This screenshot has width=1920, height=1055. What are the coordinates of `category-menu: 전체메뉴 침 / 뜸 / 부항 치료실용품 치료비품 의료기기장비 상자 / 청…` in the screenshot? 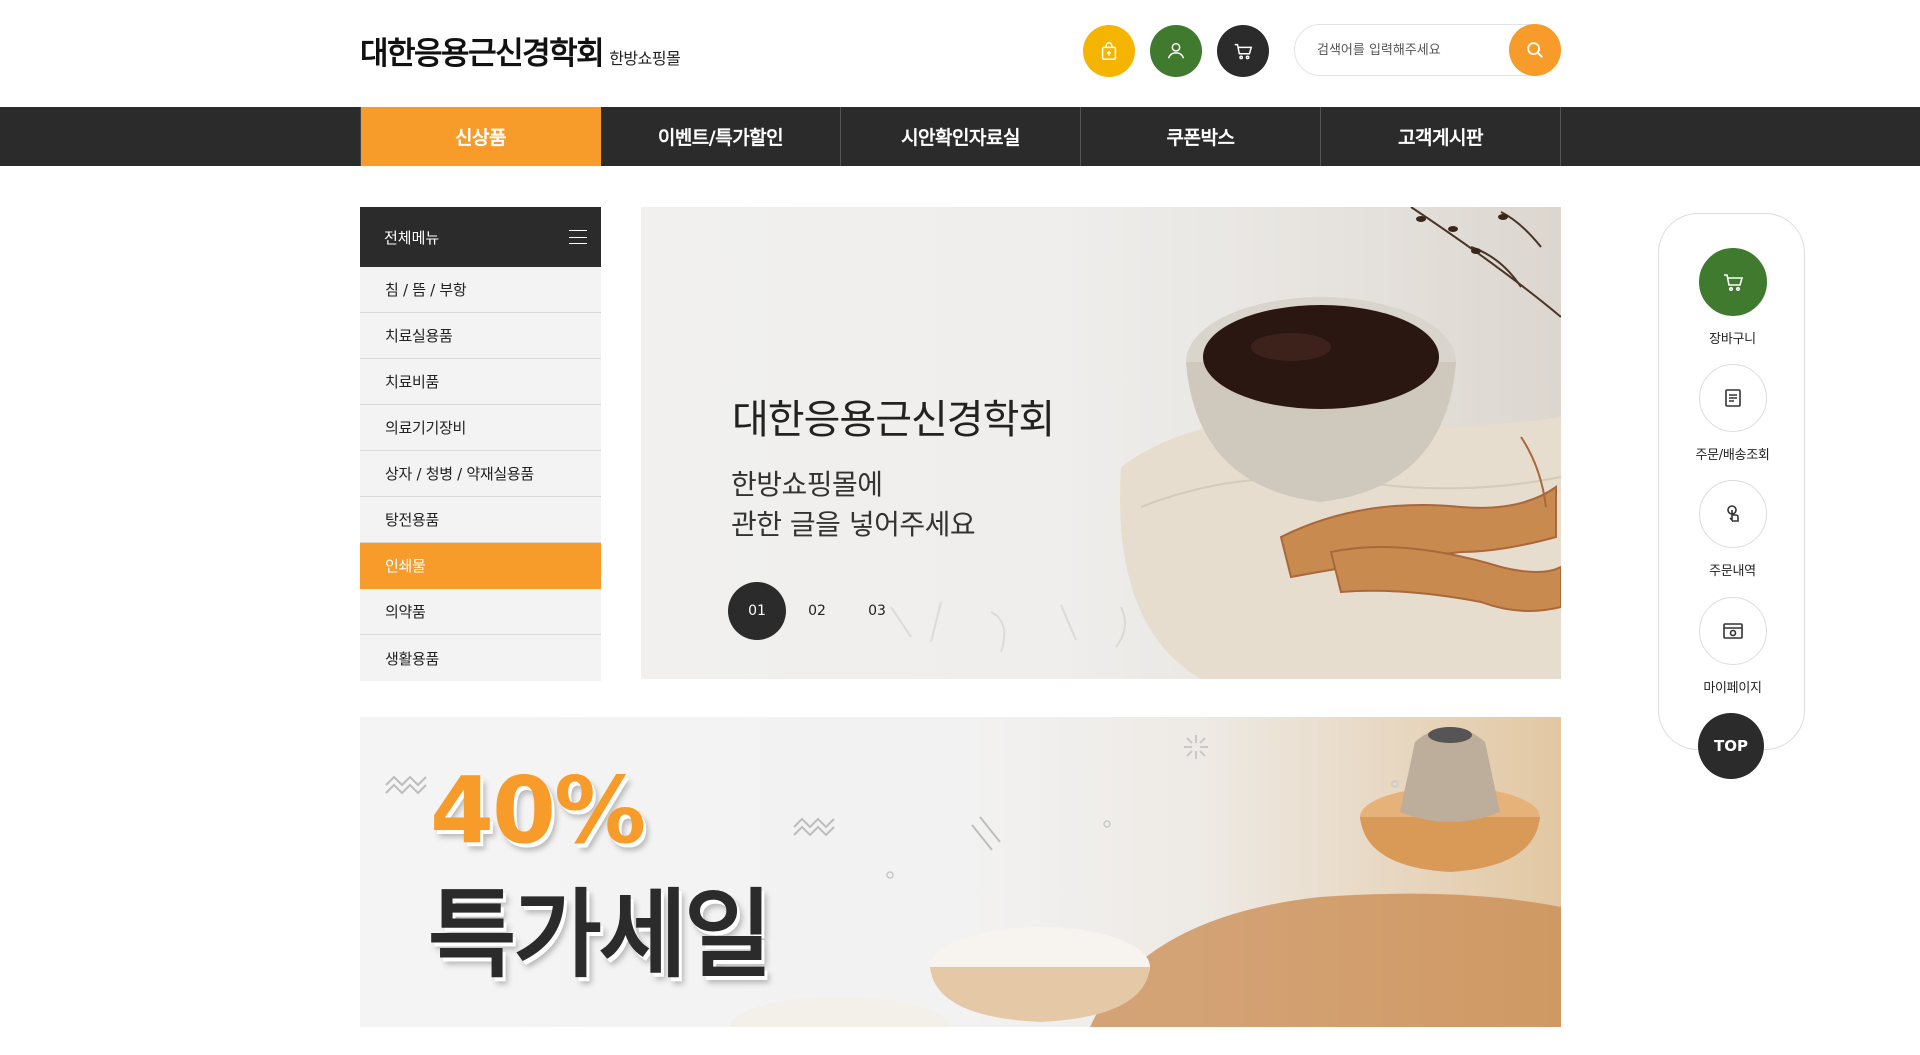 It's located at (480, 444).